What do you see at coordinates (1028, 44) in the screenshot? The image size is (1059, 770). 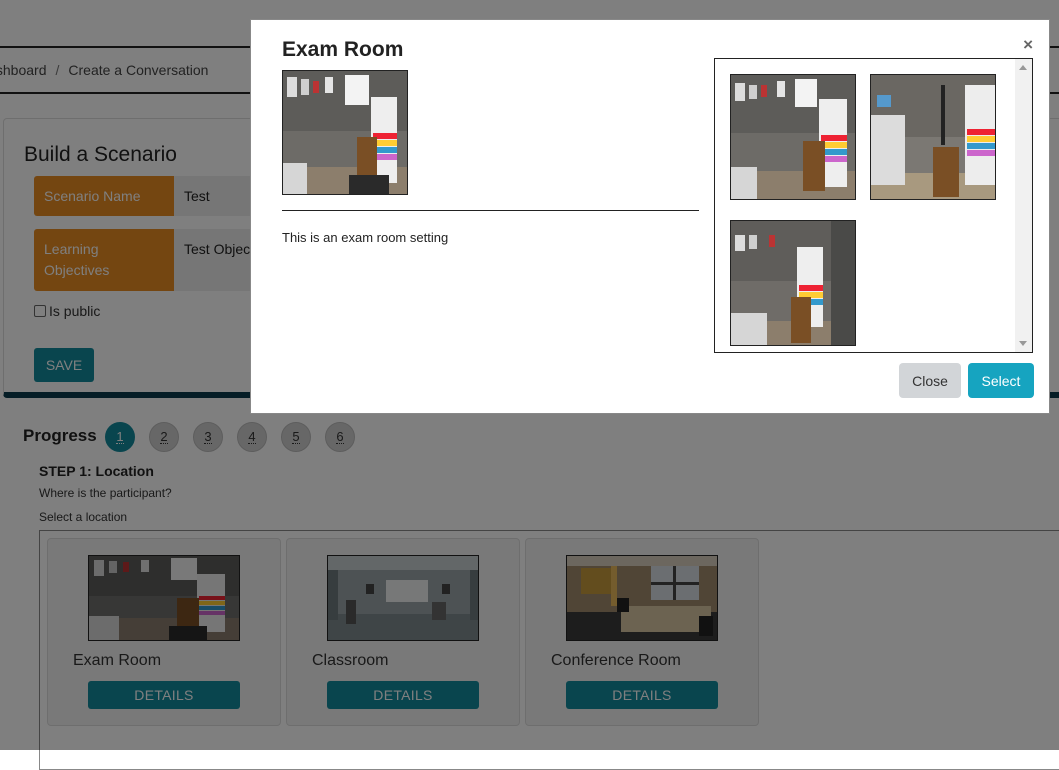 I see `close-icon: ×` at bounding box center [1028, 44].